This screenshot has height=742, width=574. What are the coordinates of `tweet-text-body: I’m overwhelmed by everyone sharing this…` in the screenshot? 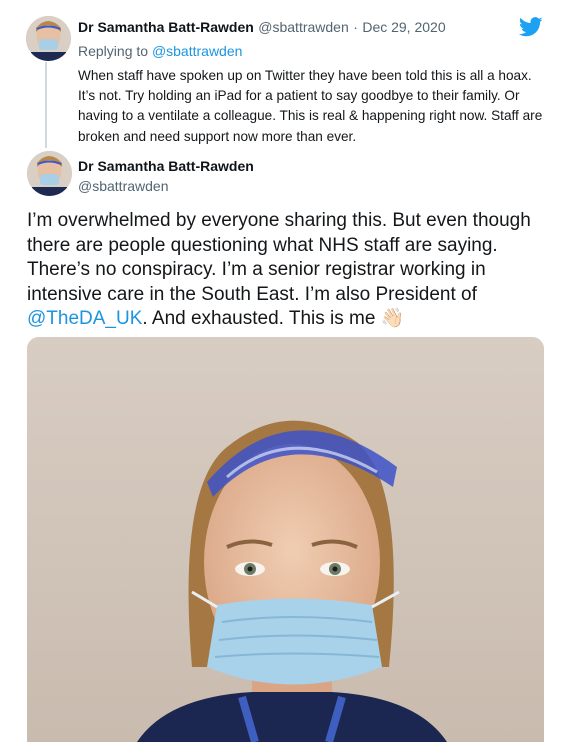 It's located at (279, 257).